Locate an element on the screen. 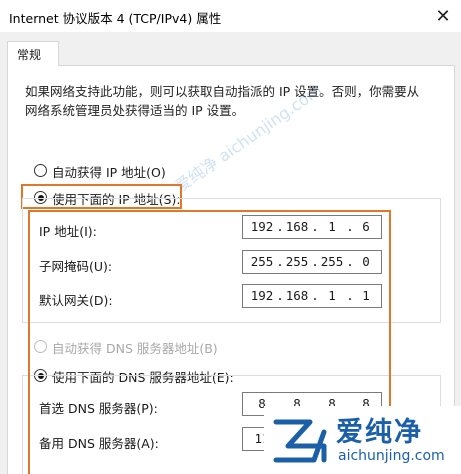 Image resolution: width=461 pixels, height=474 pixels. logo-url: aichunjing.com is located at coordinates (391, 456).